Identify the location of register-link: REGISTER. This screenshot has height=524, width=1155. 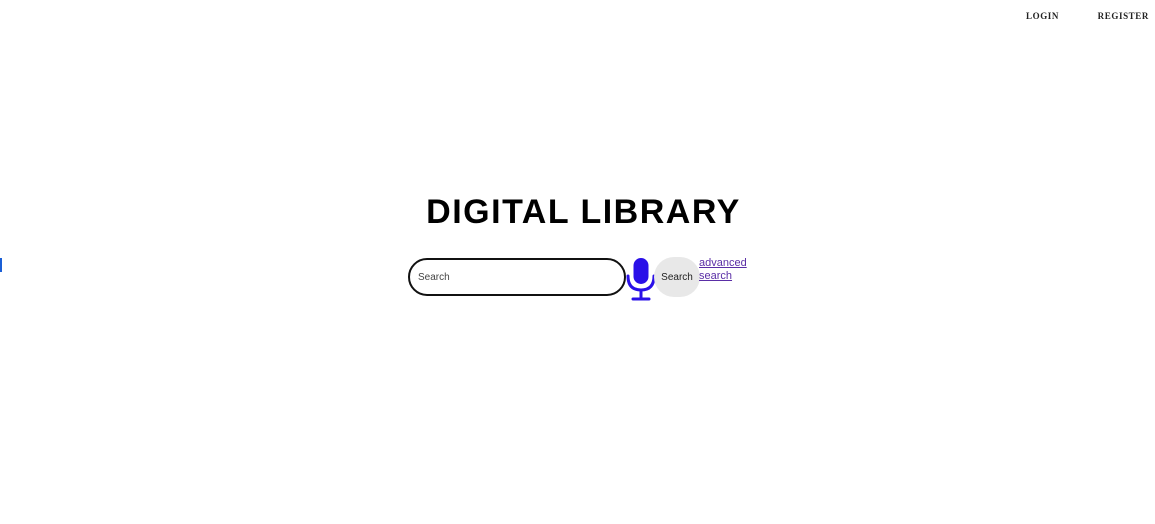
(1123, 16).